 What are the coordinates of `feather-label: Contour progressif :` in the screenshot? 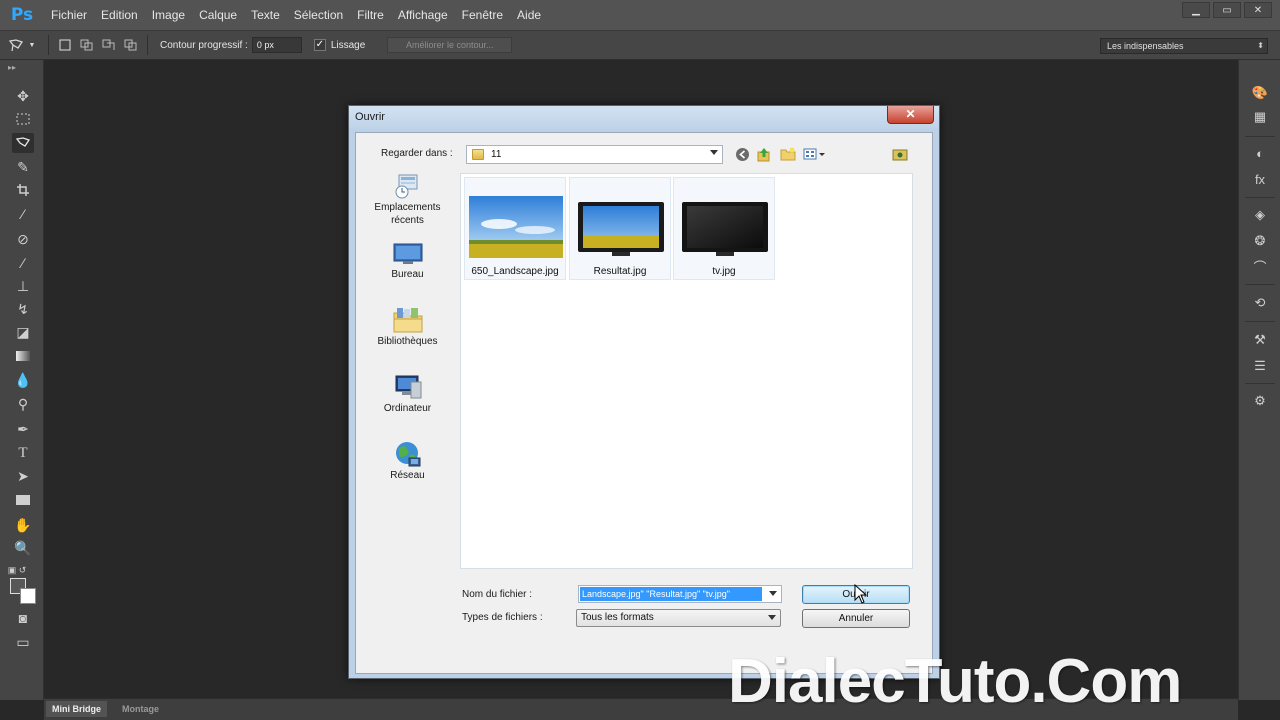 It's located at (204, 45).